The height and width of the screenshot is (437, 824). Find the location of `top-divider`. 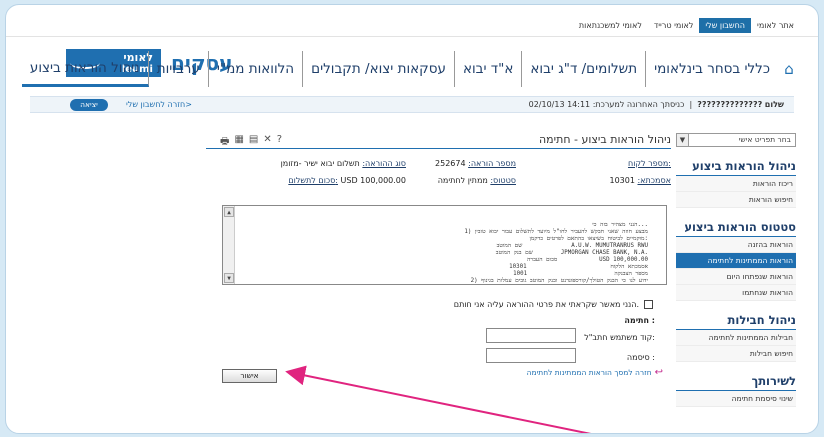

top-divider is located at coordinates (412, 36).